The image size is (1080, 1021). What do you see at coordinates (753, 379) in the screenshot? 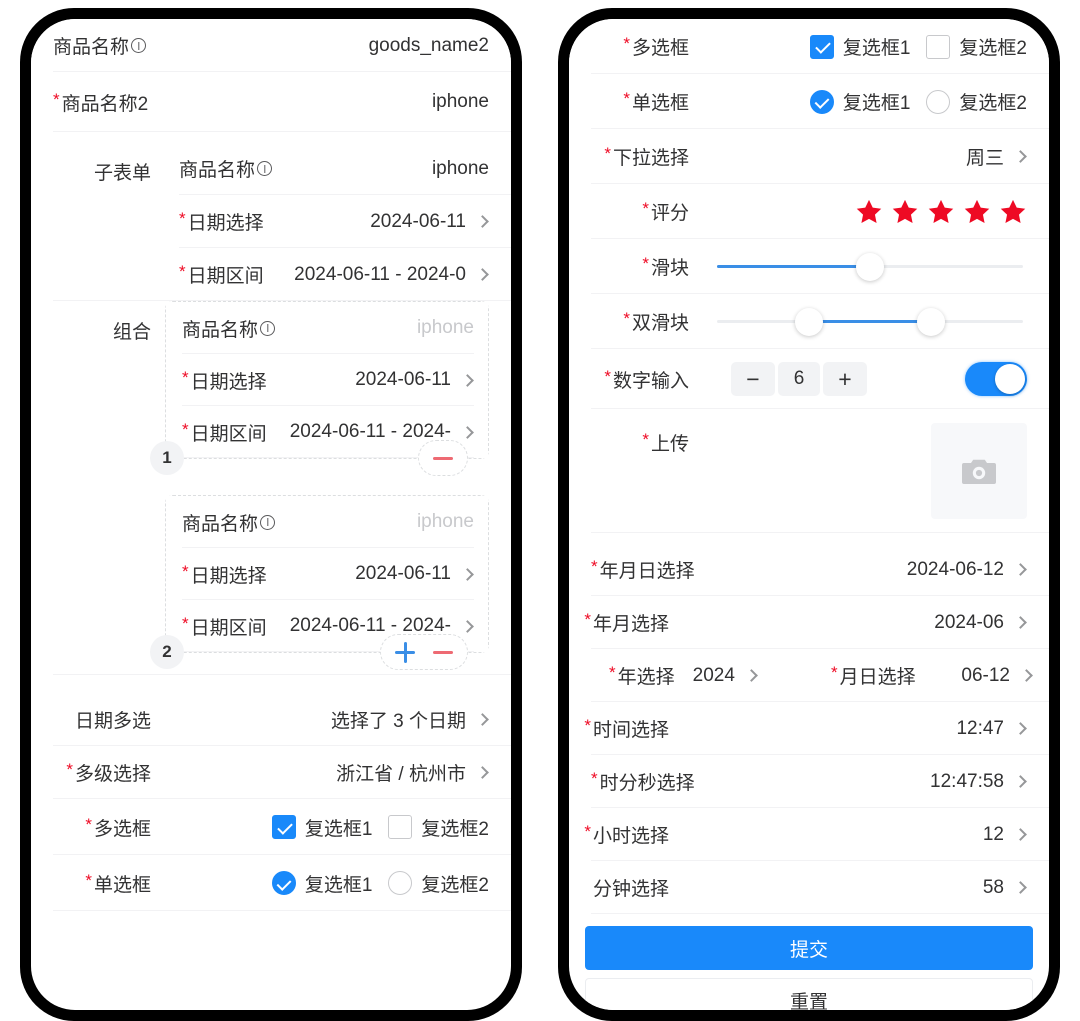
I see `stepper-minus-button: −` at bounding box center [753, 379].